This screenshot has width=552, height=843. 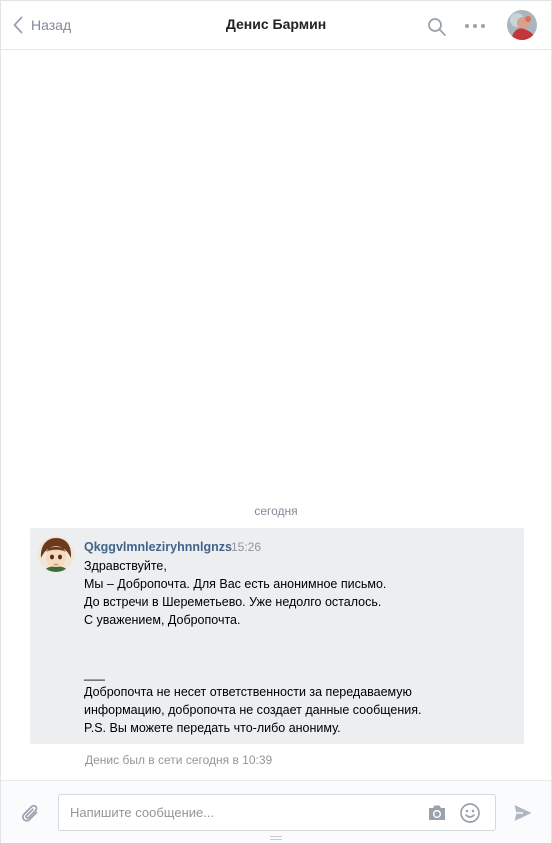 I want to click on message-input, so click(x=239, y=812).